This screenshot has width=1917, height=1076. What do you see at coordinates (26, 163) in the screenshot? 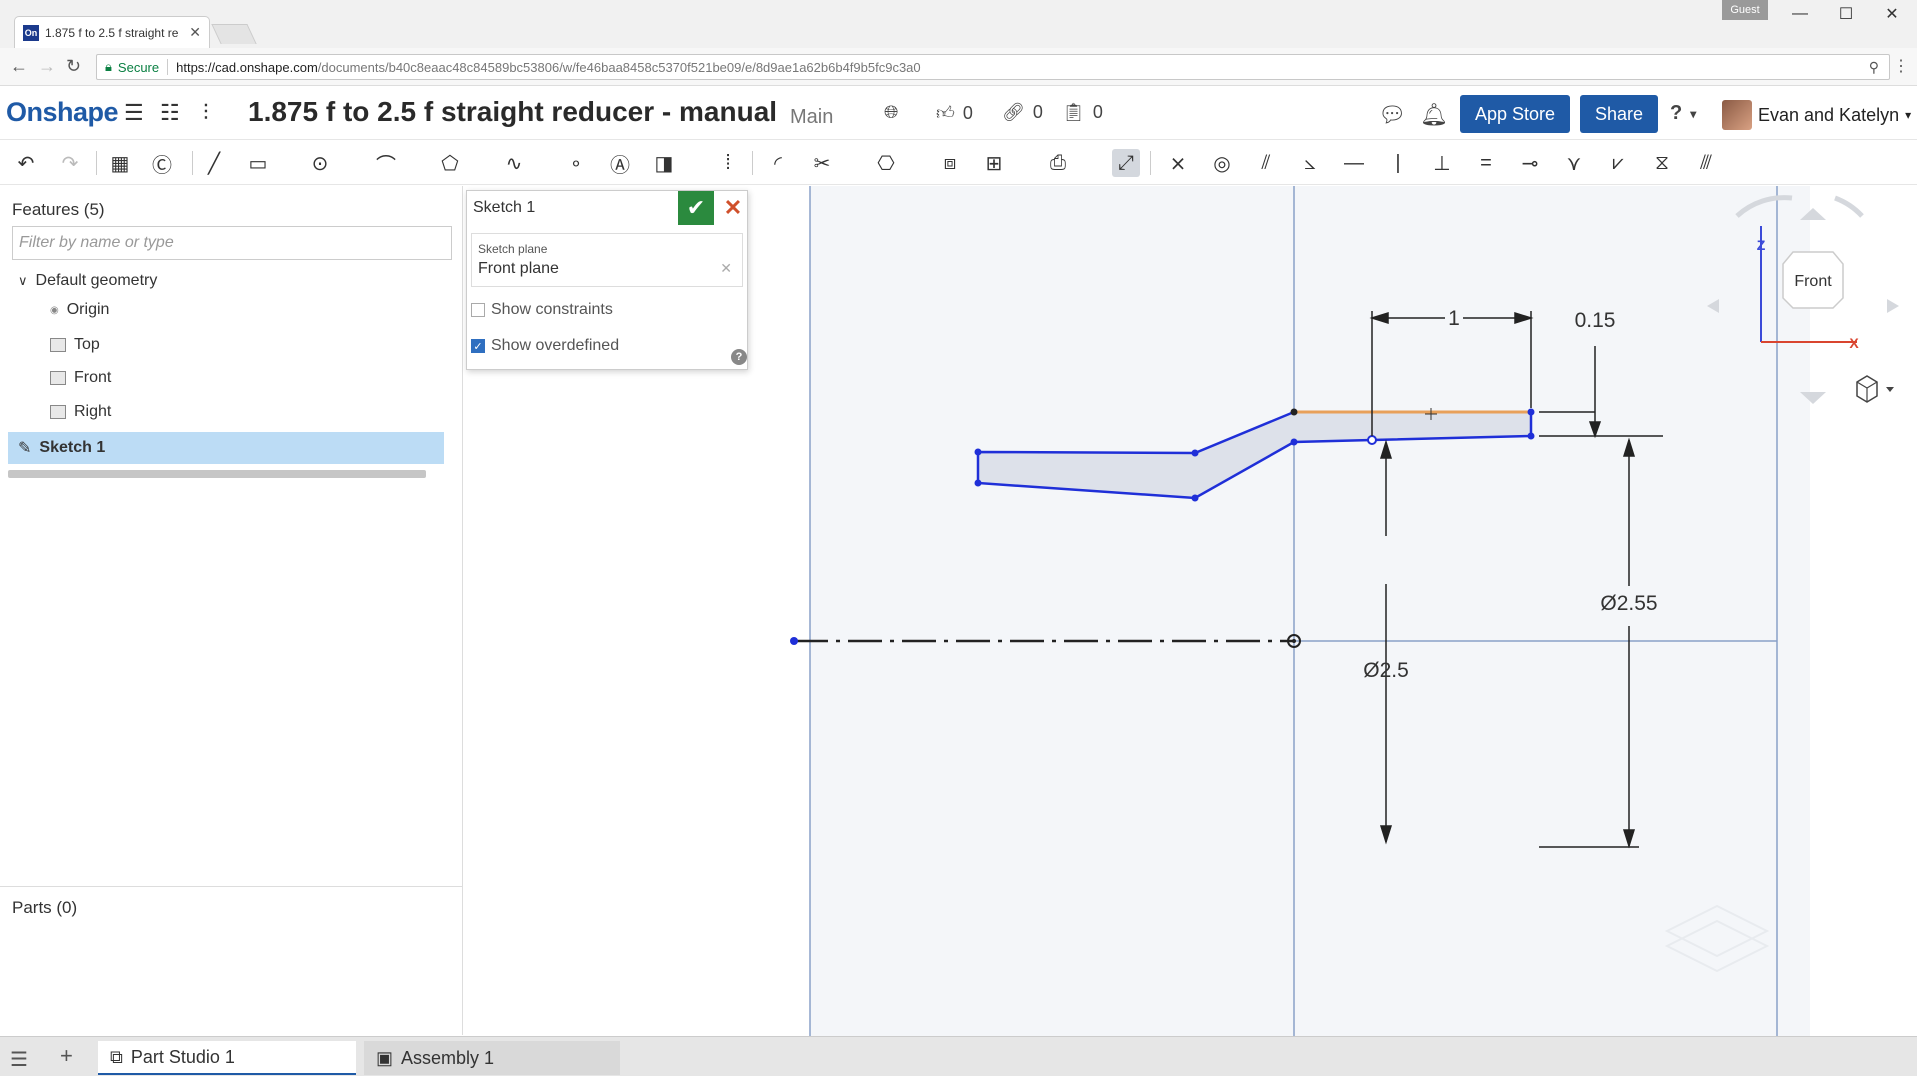
I see `undo-icon: ↶` at bounding box center [26, 163].